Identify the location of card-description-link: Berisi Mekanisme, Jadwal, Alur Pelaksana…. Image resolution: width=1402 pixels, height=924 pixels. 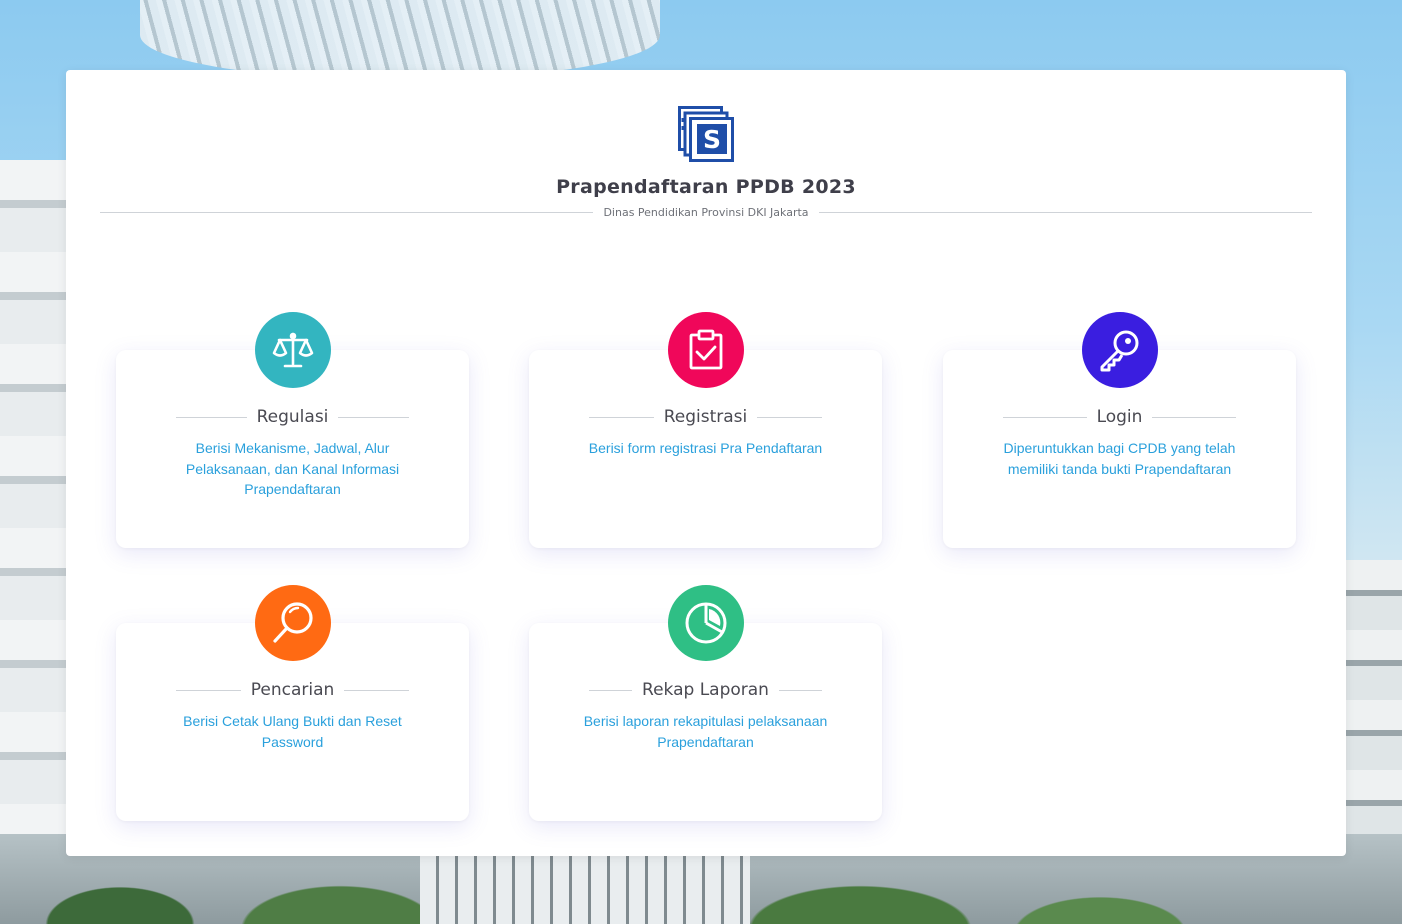
(292, 469).